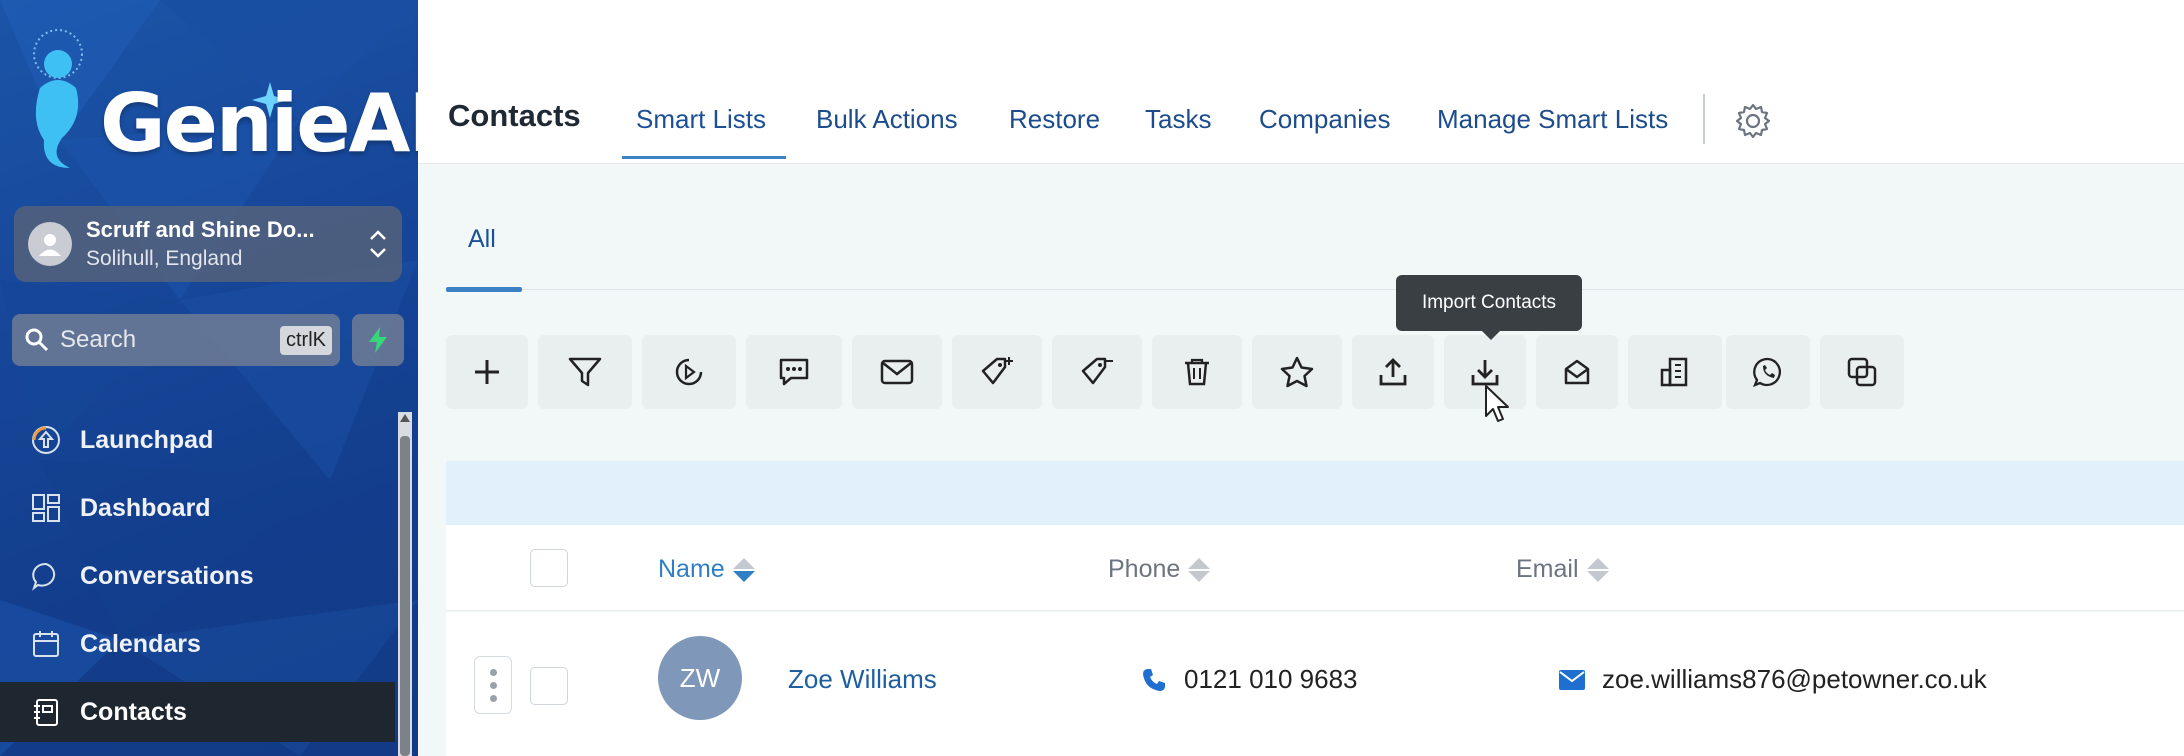 This screenshot has height=756, width=2184. What do you see at coordinates (1547, 569) in the screenshot?
I see `column-email-label: Email` at bounding box center [1547, 569].